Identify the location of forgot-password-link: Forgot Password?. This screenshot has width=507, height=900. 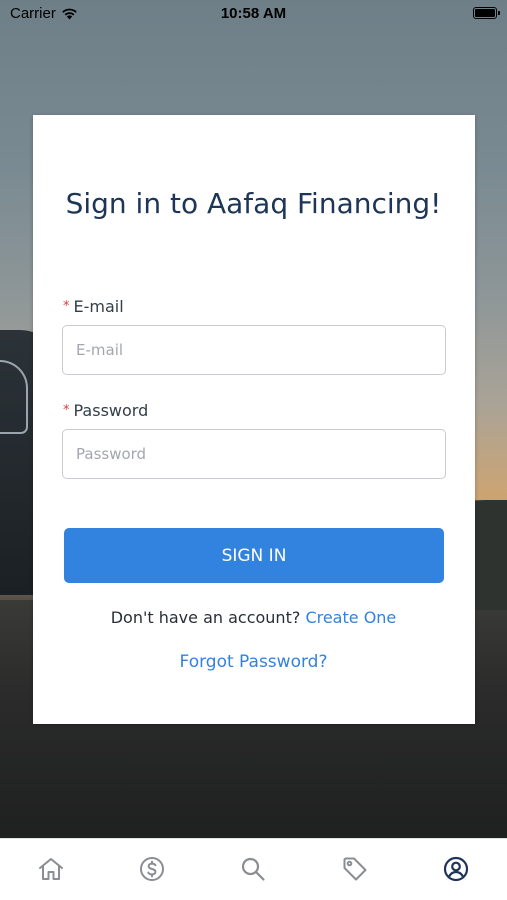
(254, 662).